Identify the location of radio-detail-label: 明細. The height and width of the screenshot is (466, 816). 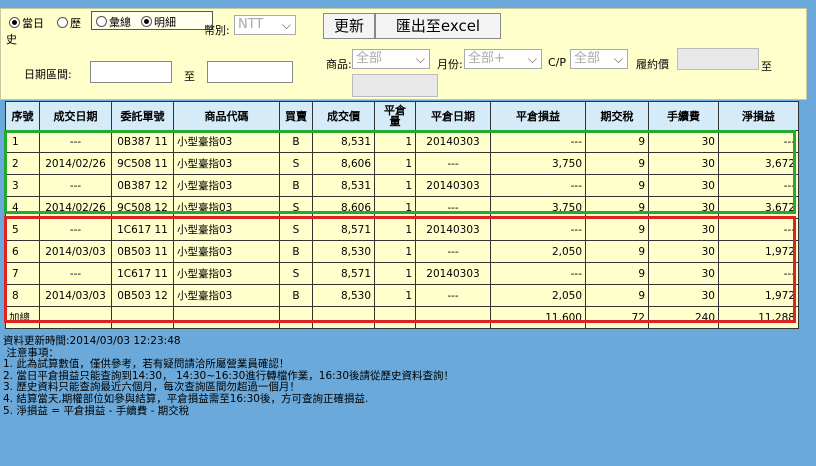
(165, 22).